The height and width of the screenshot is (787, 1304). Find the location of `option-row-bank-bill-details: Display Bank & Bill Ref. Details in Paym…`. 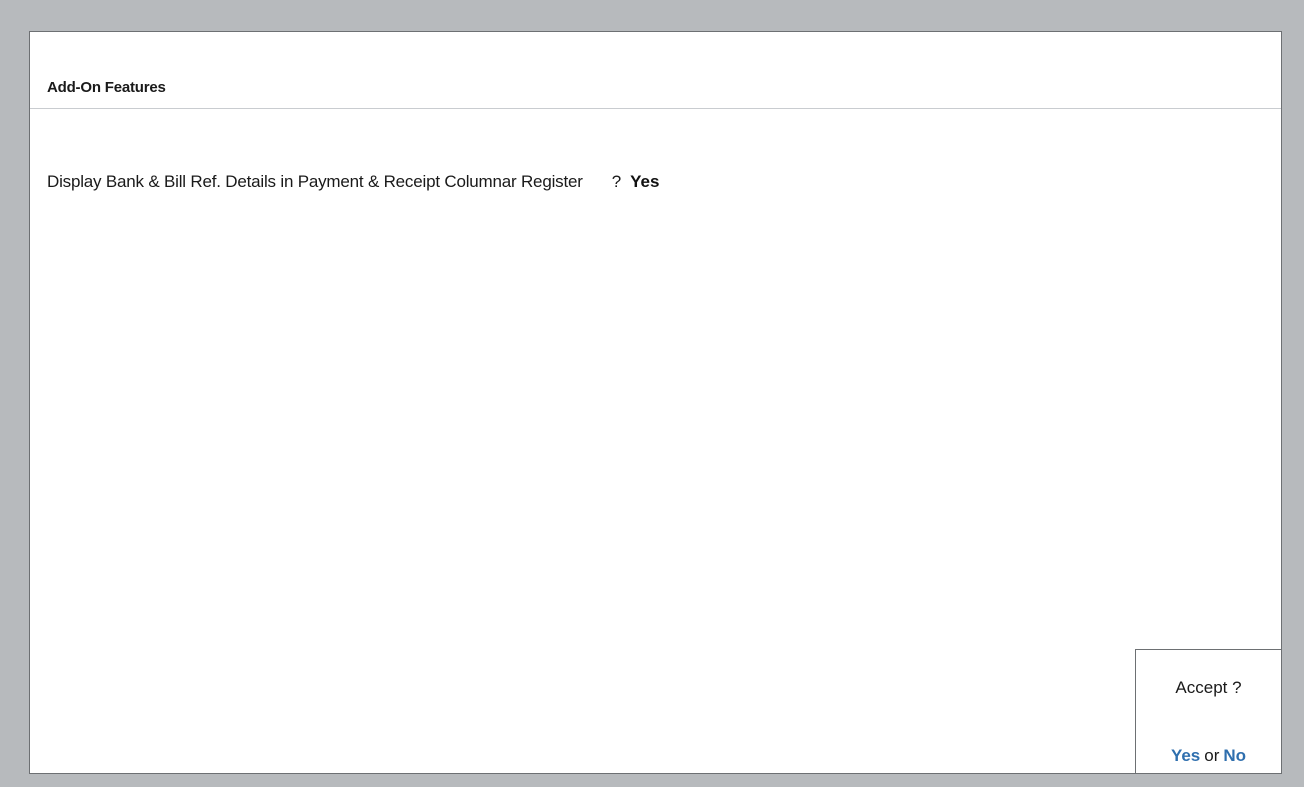

option-row-bank-bill-details: Display Bank & Bill Ref. Details in Paym… is located at coordinates (353, 182).